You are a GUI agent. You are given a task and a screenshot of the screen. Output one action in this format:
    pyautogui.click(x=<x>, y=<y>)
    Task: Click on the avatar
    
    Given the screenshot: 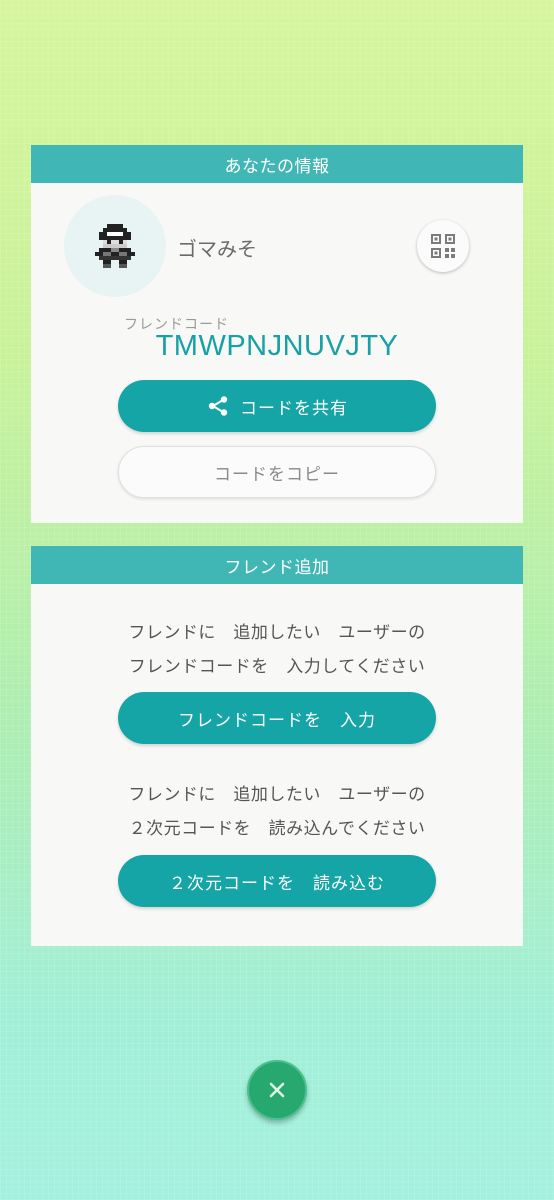 What is the action you would take?
    pyautogui.click(x=115, y=246)
    